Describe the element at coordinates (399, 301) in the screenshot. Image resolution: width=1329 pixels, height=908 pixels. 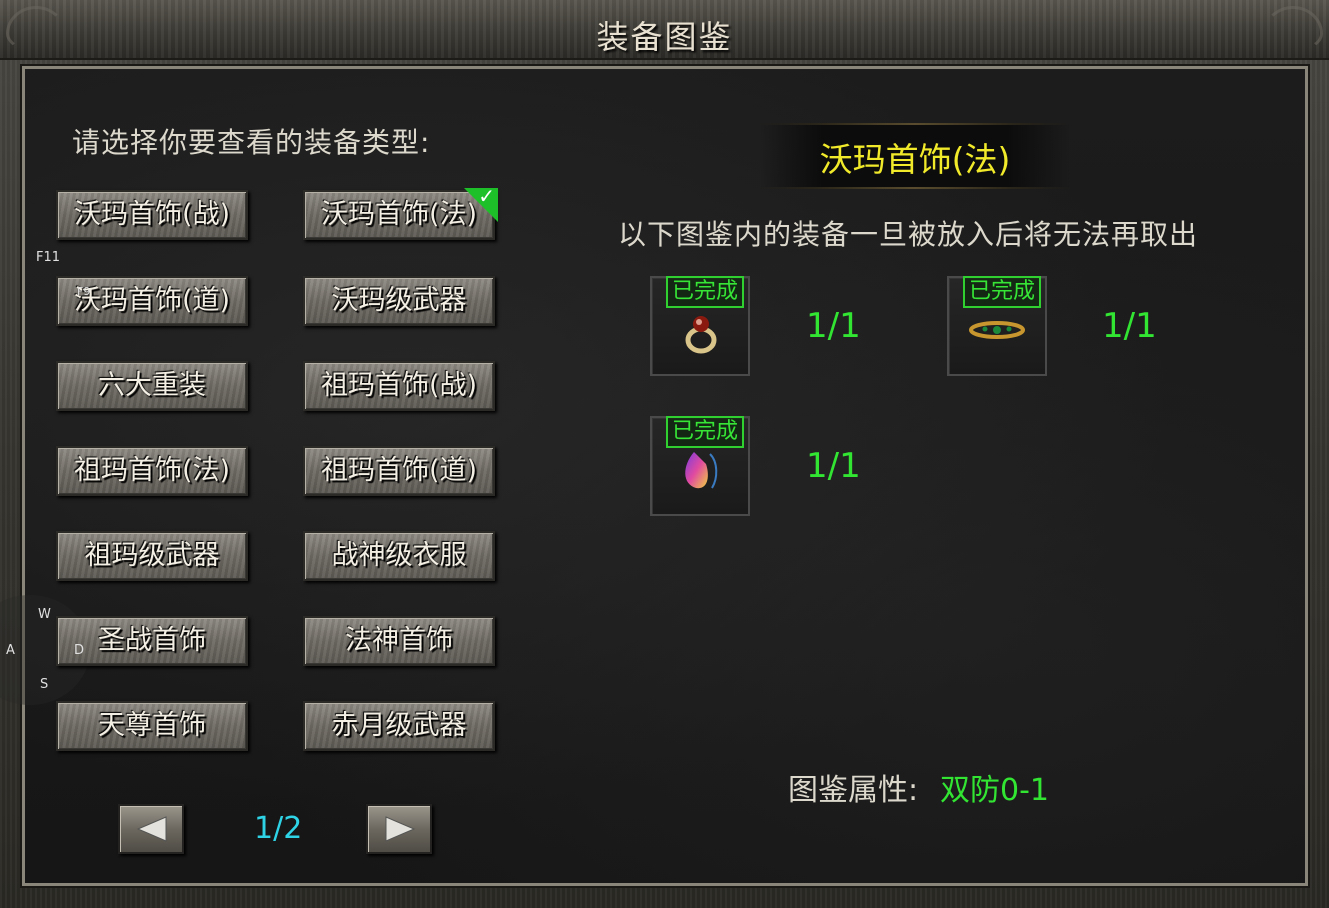
I see `category-button: 沃玛级武器` at that location.